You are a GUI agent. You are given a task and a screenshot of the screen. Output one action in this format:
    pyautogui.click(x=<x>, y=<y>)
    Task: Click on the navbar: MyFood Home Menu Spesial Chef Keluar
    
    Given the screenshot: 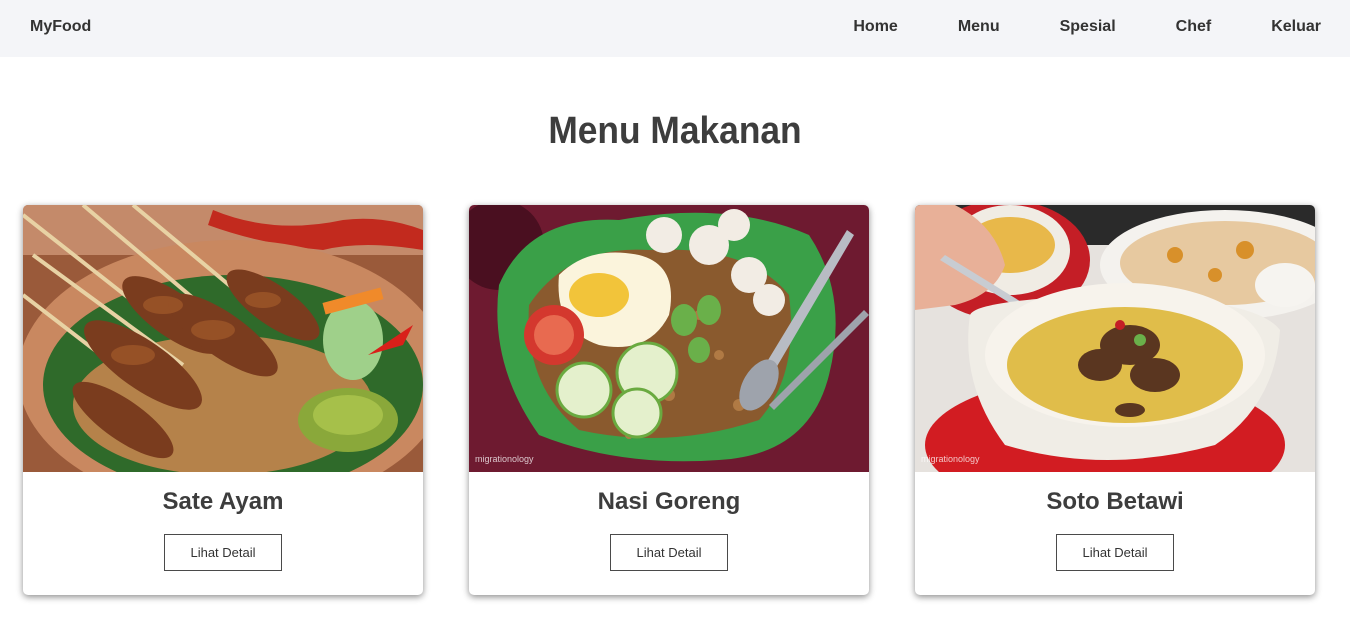 What is the action you would take?
    pyautogui.click(x=675, y=28)
    